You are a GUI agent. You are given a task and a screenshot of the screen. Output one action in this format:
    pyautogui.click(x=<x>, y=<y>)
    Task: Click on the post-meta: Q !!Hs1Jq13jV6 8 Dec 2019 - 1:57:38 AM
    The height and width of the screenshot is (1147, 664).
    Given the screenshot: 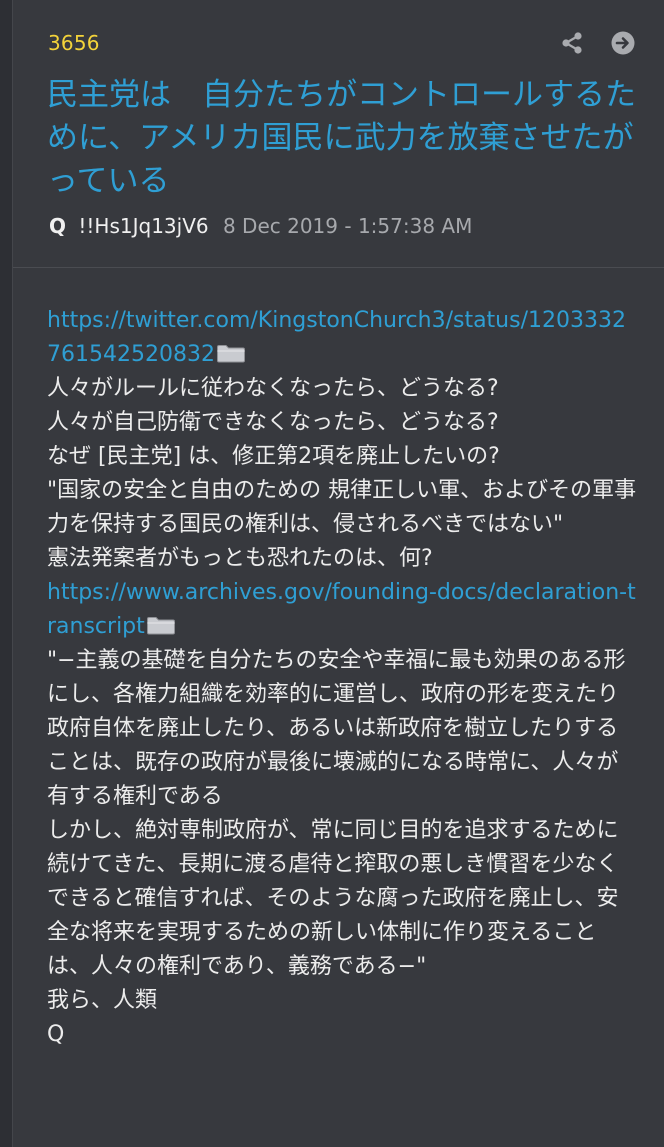 What is the action you would take?
    pyautogui.click(x=260, y=226)
    